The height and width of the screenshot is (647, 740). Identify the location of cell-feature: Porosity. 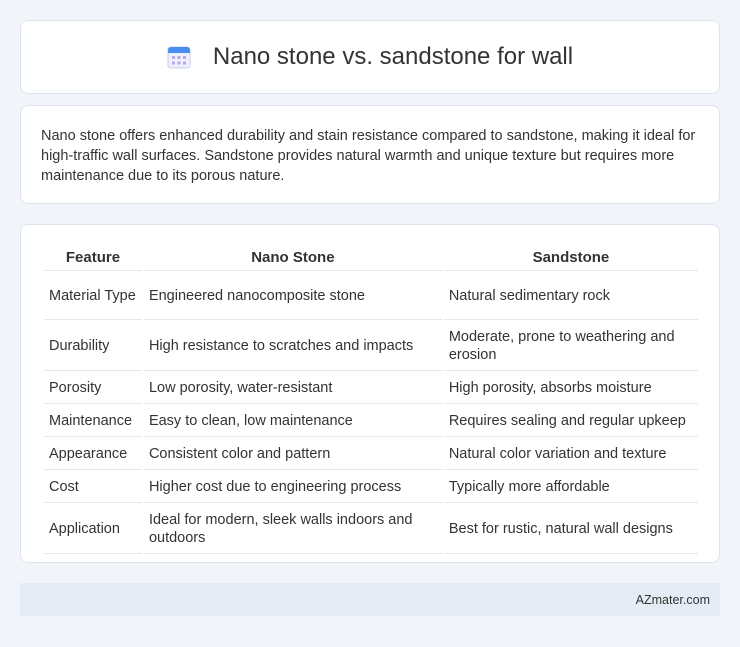
(93, 388).